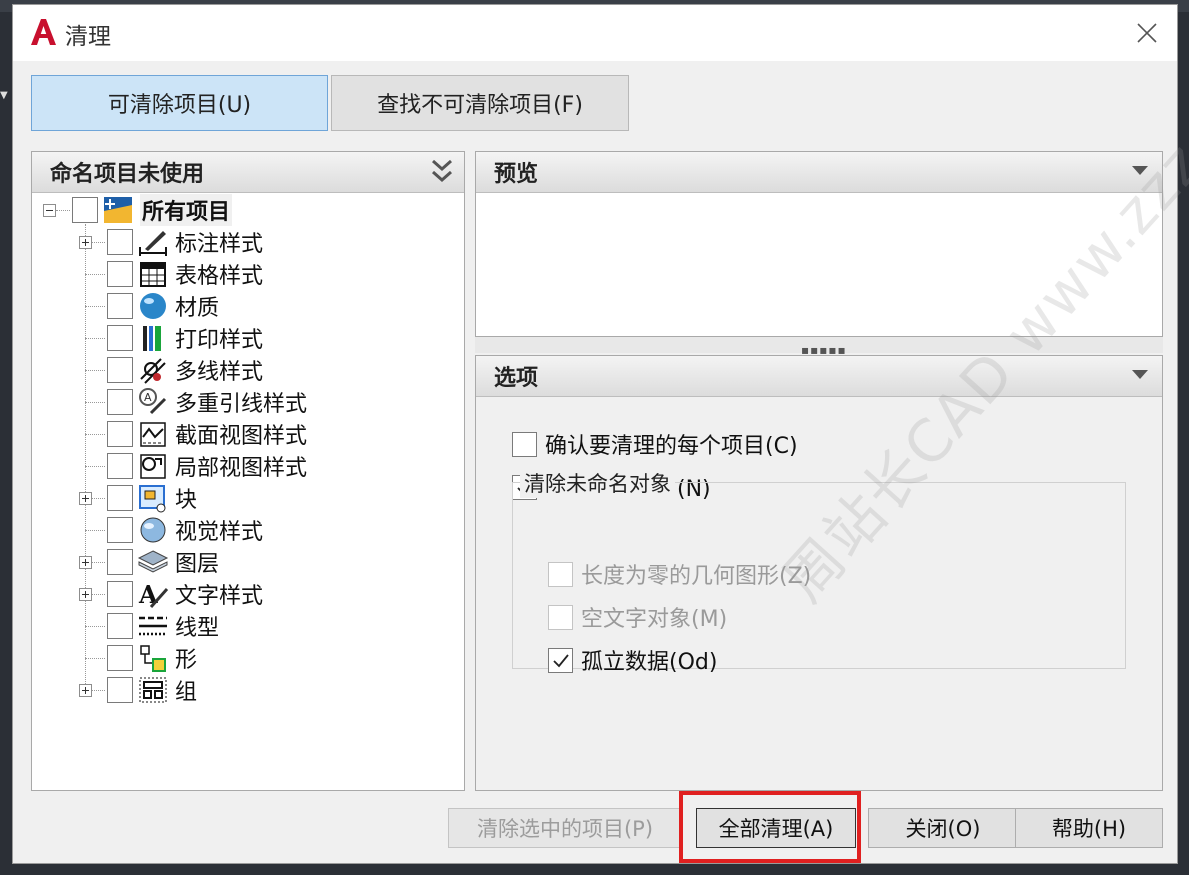 This screenshot has height=875, width=1189. What do you see at coordinates (248, 172) in the screenshot?
I see `named-items-header: 命名项目未使用` at bounding box center [248, 172].